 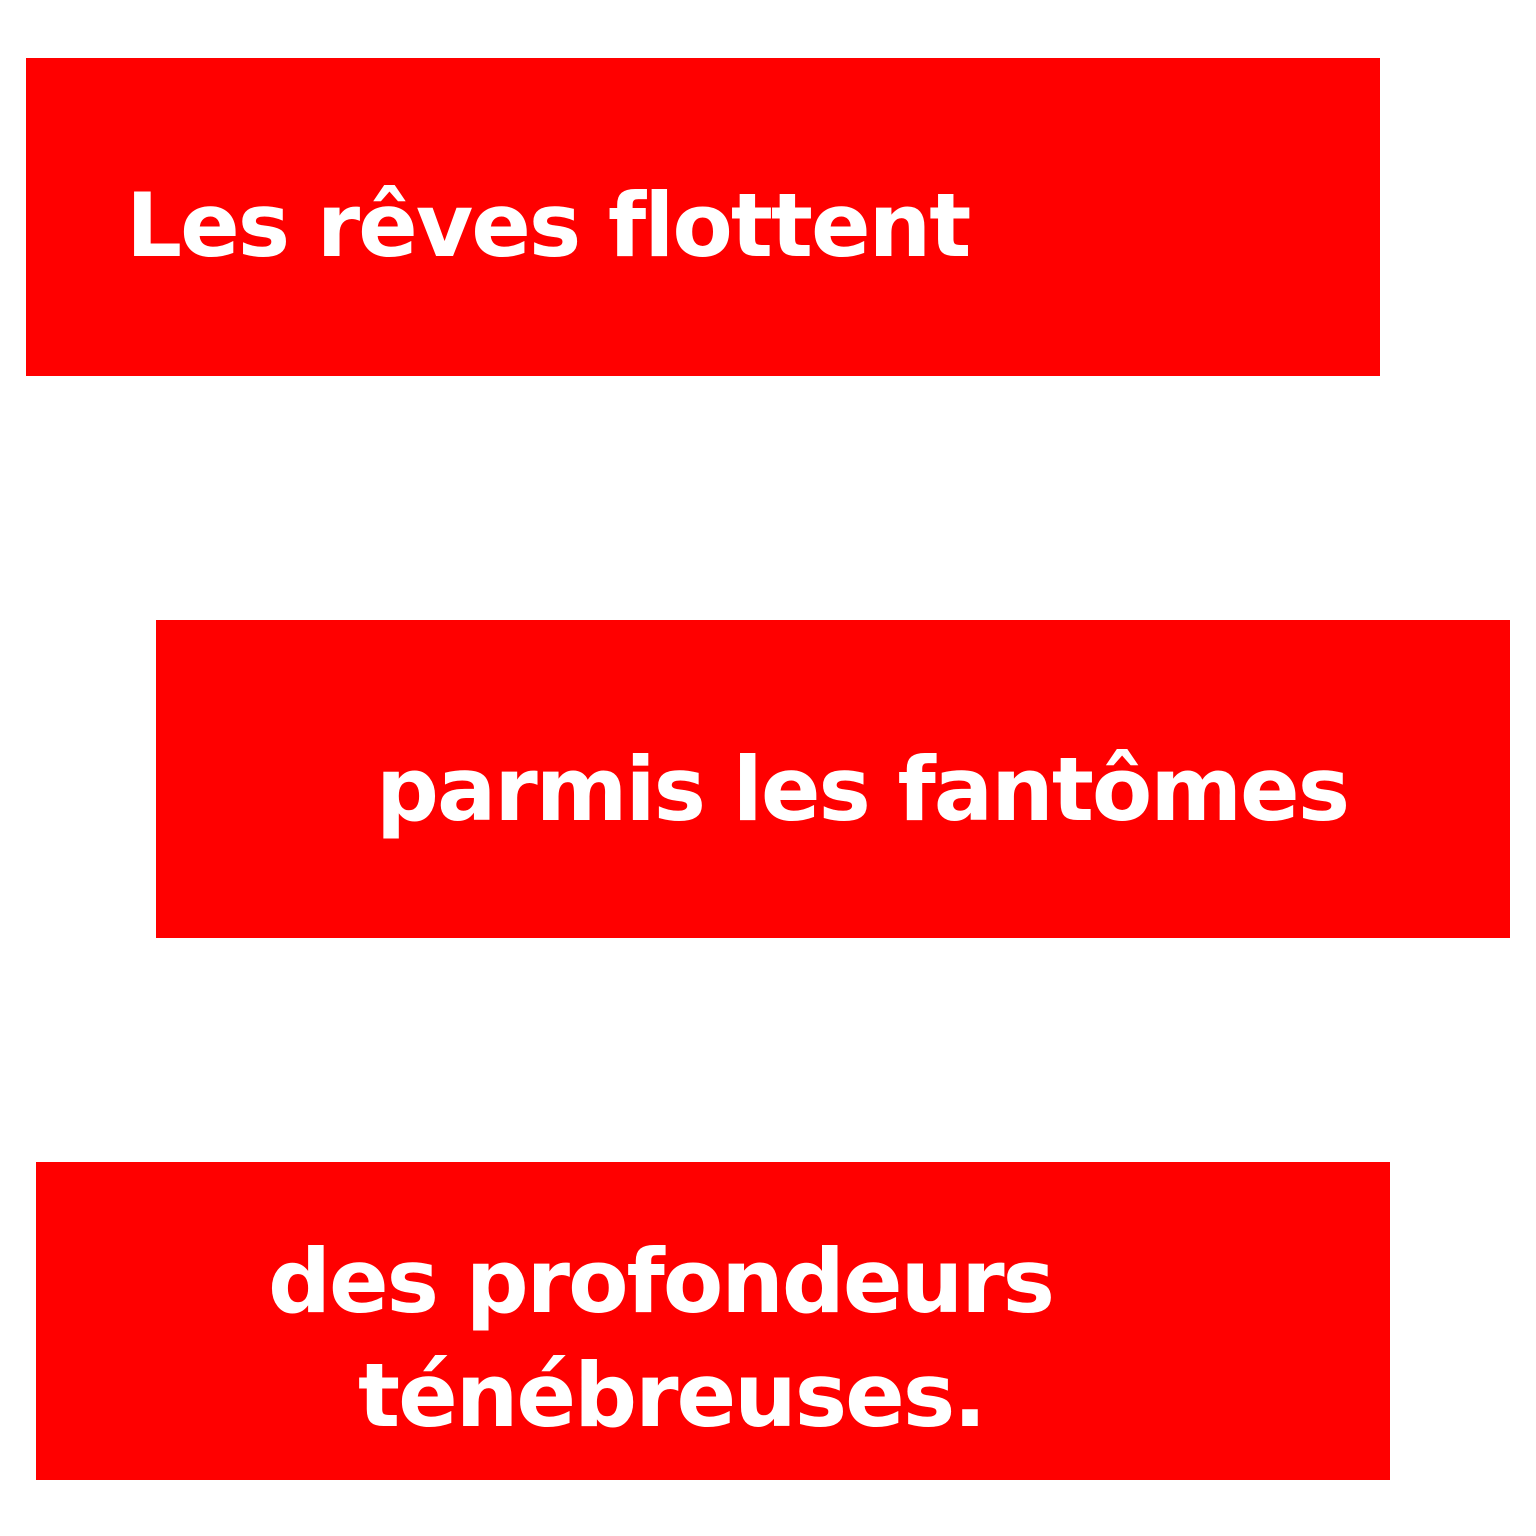 What do you see at coordinates (863, 789) in the screenshot?
I see `banner-2-line-1: parmis les fantômes` at bounding box center [863, 789].